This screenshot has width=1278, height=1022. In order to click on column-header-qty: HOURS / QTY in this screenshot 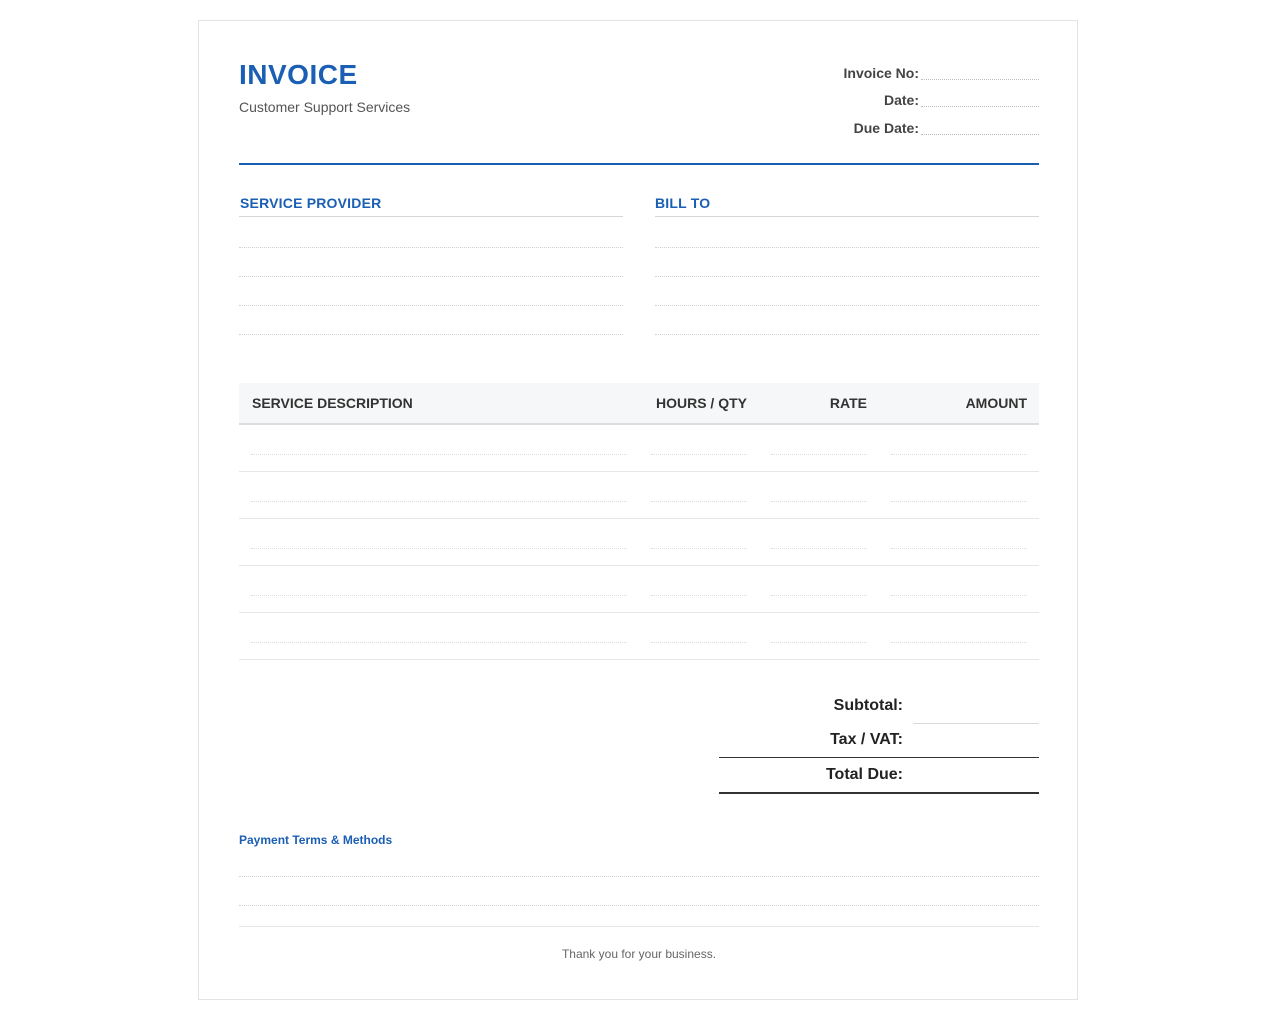, I will do `click(701, 403)`.